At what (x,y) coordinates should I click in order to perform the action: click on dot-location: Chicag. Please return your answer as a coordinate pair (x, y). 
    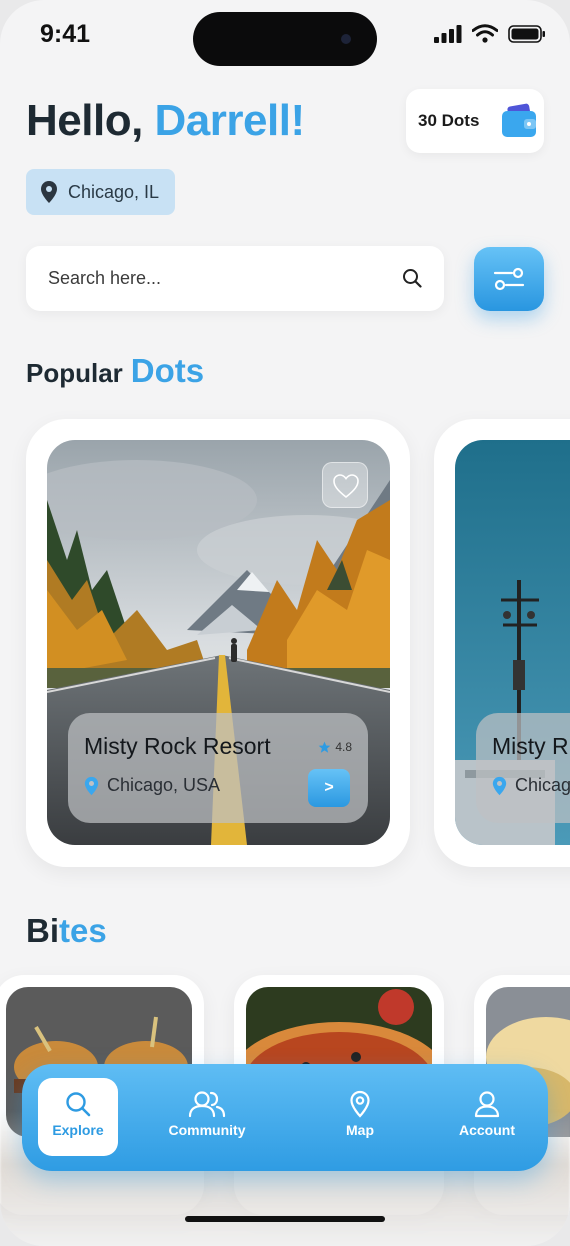
    Looking at the image, I should click on (531, 785).